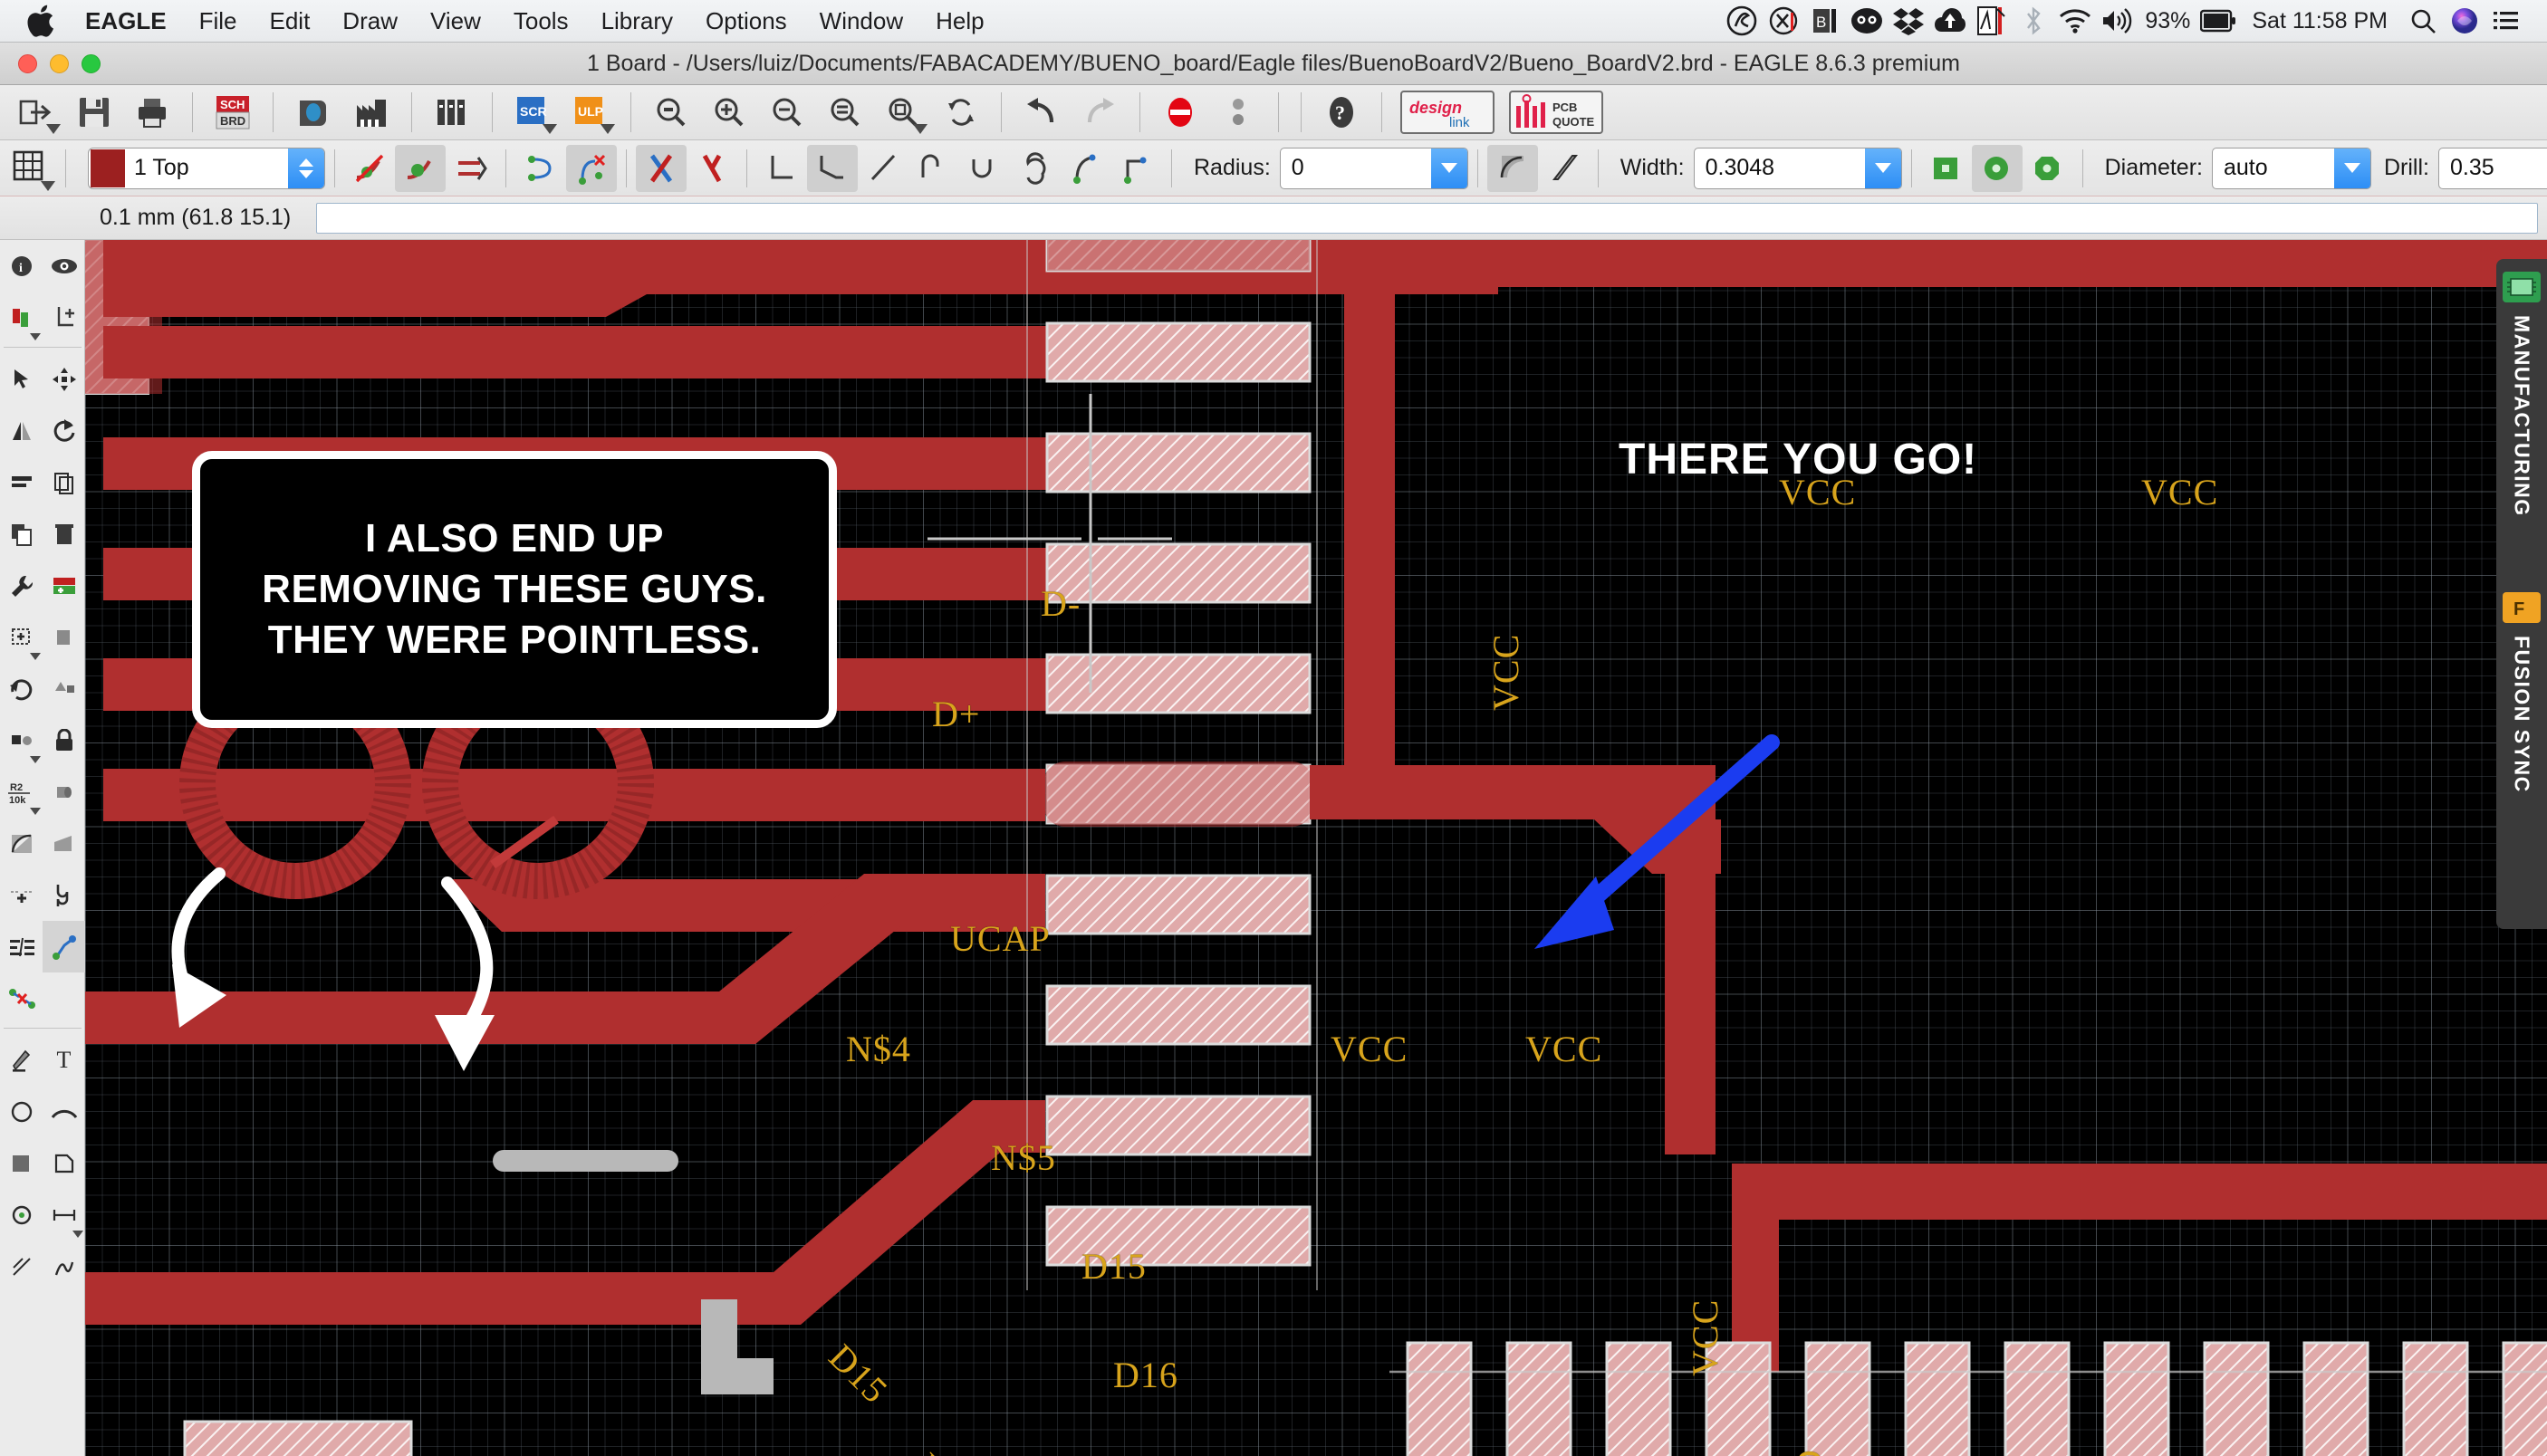 The height and width of the screenshot is (1456, 2547). Describe the element at coordinates (637, 21) in the screenshot. I see `menu-library: Library` at that location.